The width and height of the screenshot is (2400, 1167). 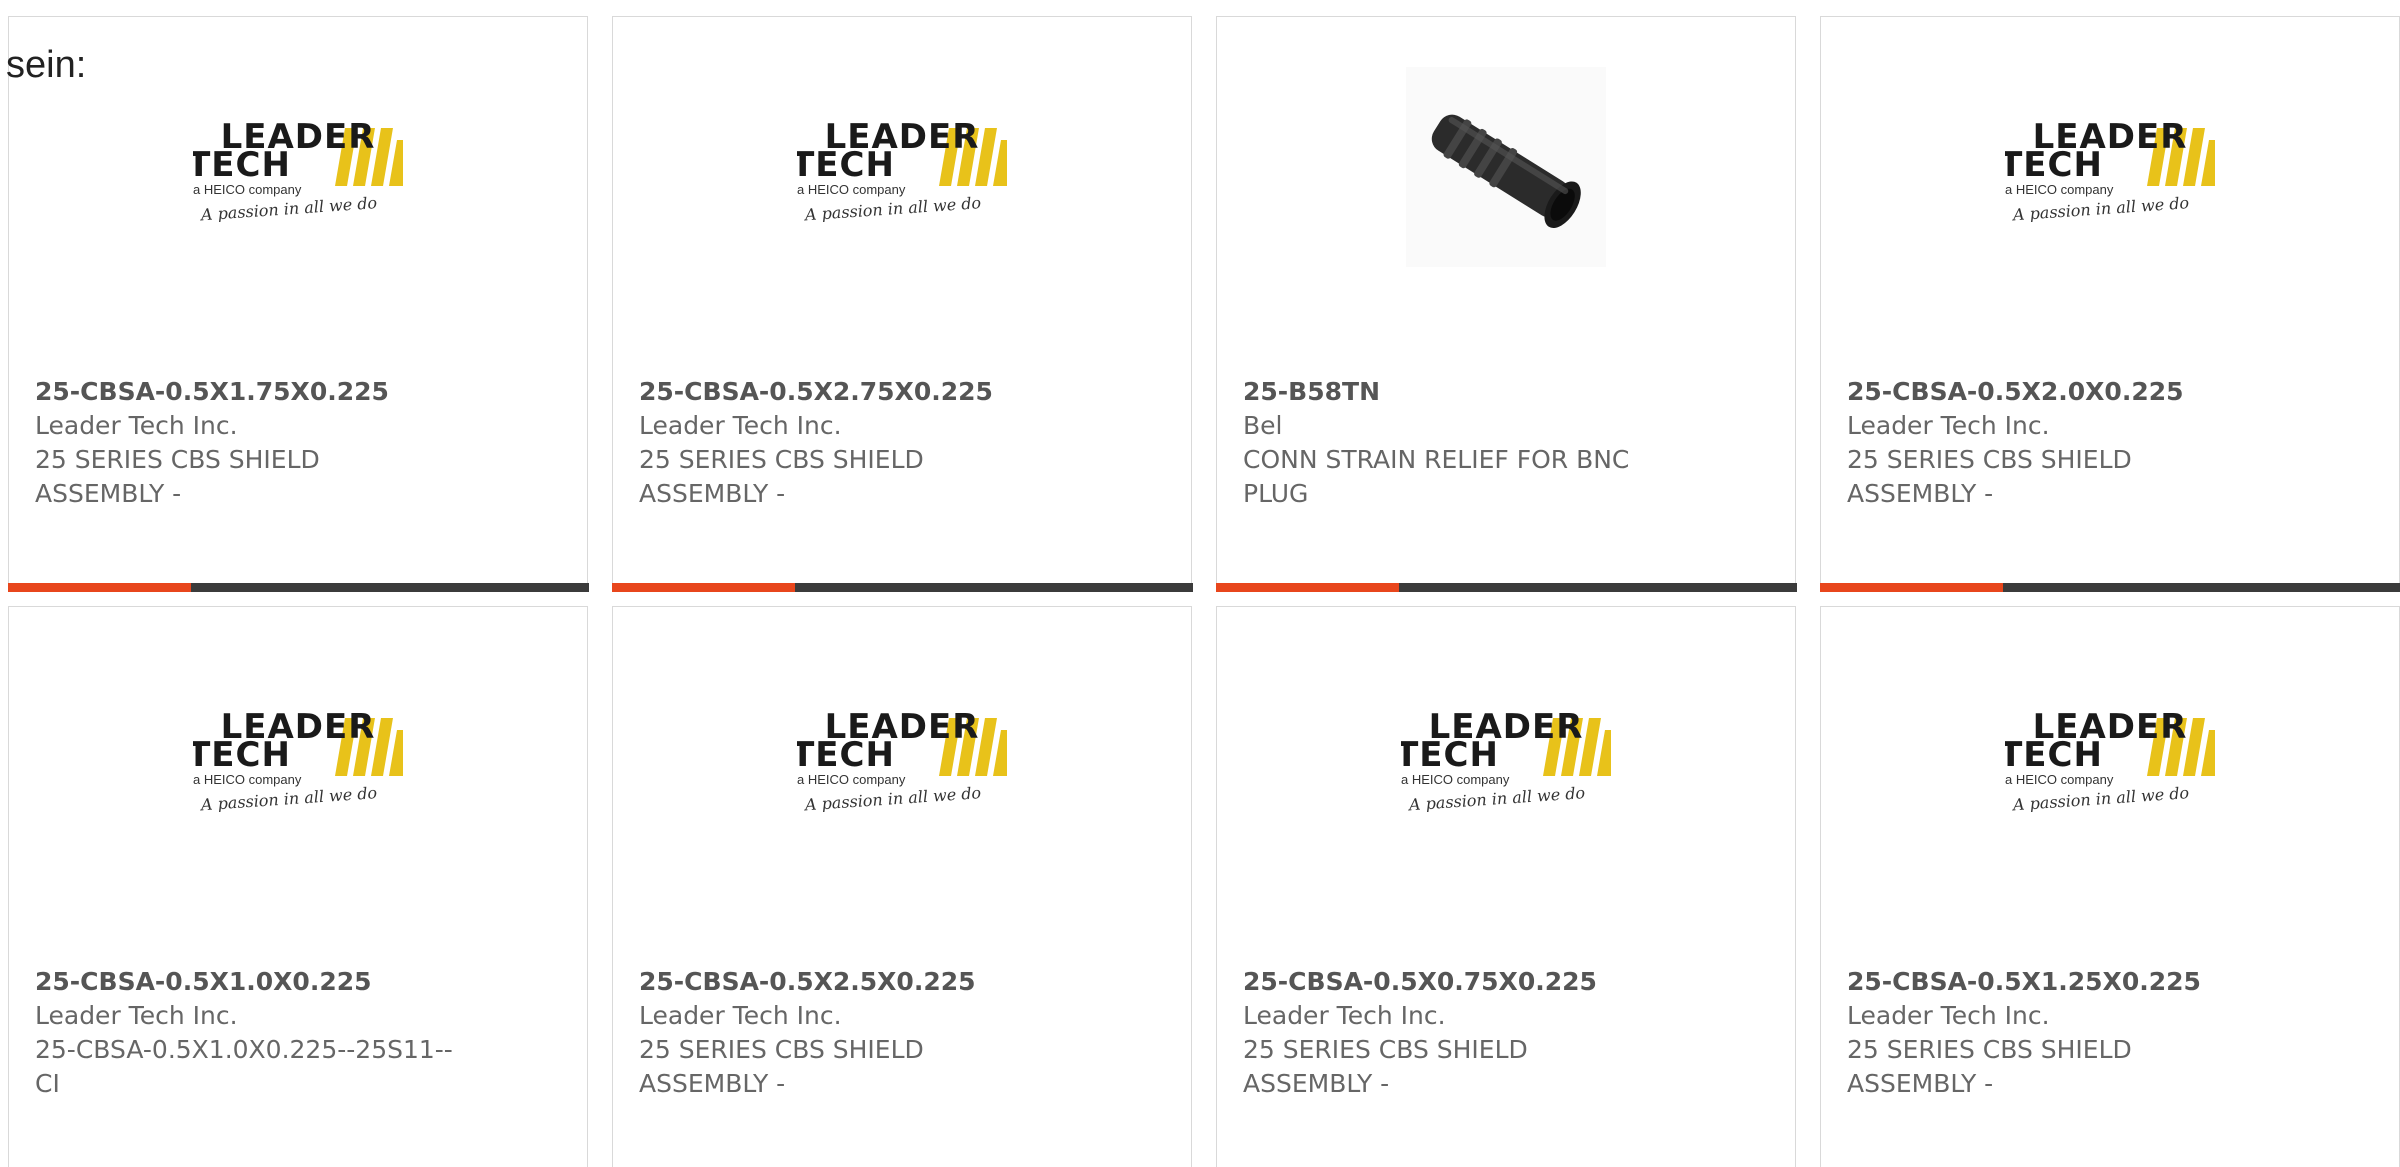 What do you see at coordinates (2067, 982) in the screenshot?
I see `part-number: 25-CBSA-0.5X1.25X0.225` at bounding box center [2067, 982].